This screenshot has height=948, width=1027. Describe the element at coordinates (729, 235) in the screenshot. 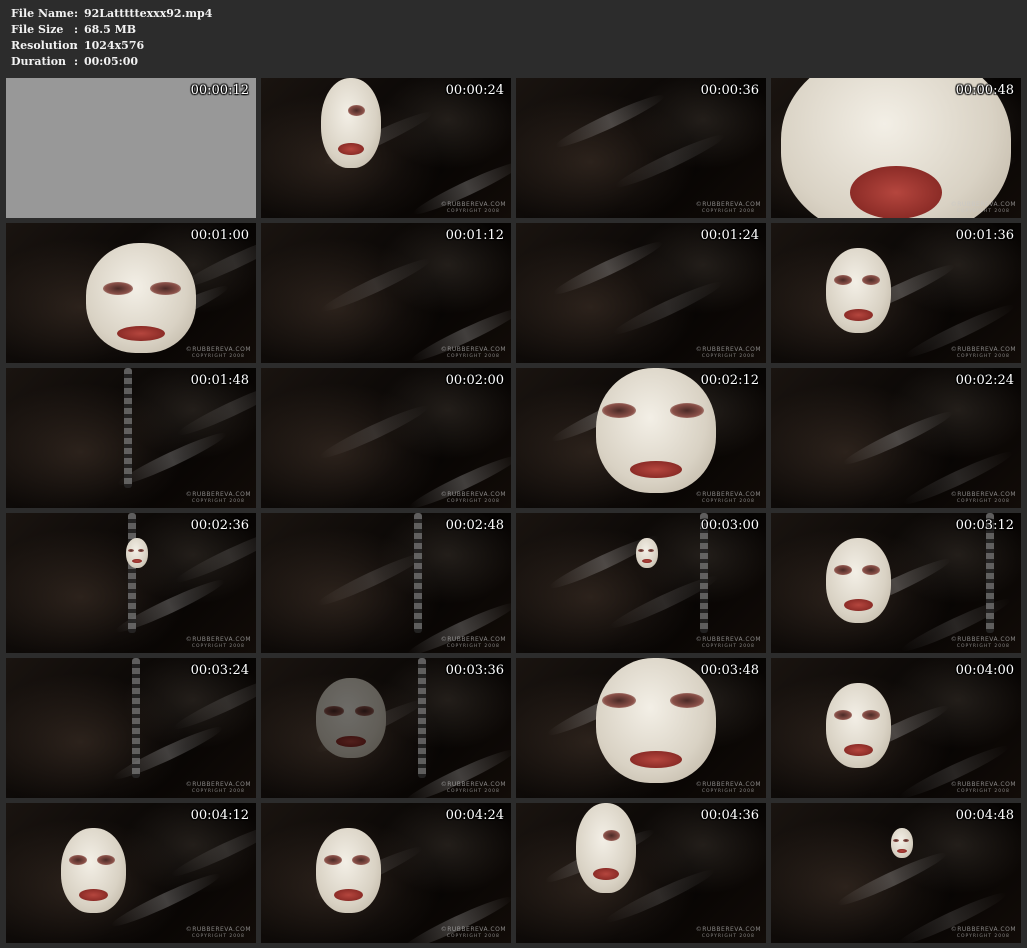

I see `thumbnail-timestamp: 00:01:24` at that location.